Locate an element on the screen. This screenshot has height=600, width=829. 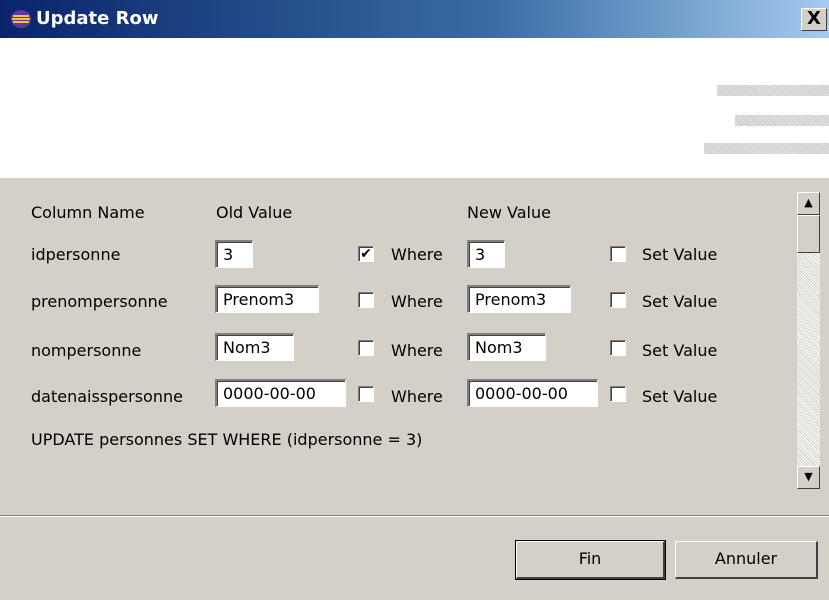
row-column-name: datenaisspersonne is located at coordinates (107, 396).